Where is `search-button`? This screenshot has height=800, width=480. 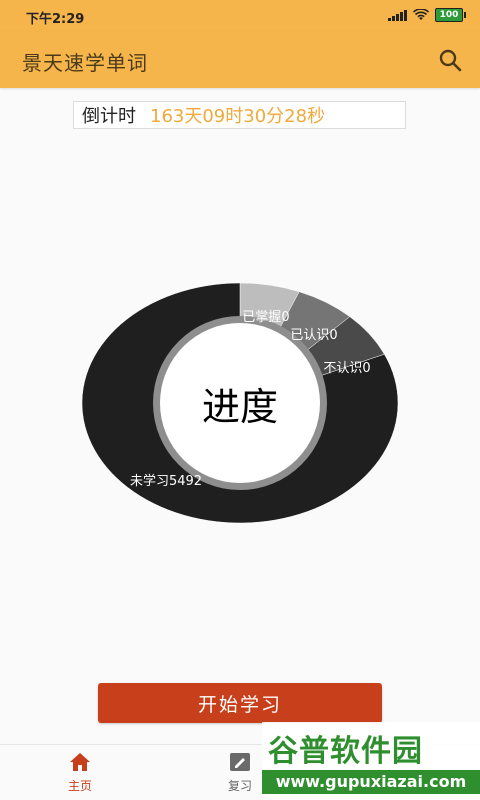
search-button is located at coordinates (450, 60).